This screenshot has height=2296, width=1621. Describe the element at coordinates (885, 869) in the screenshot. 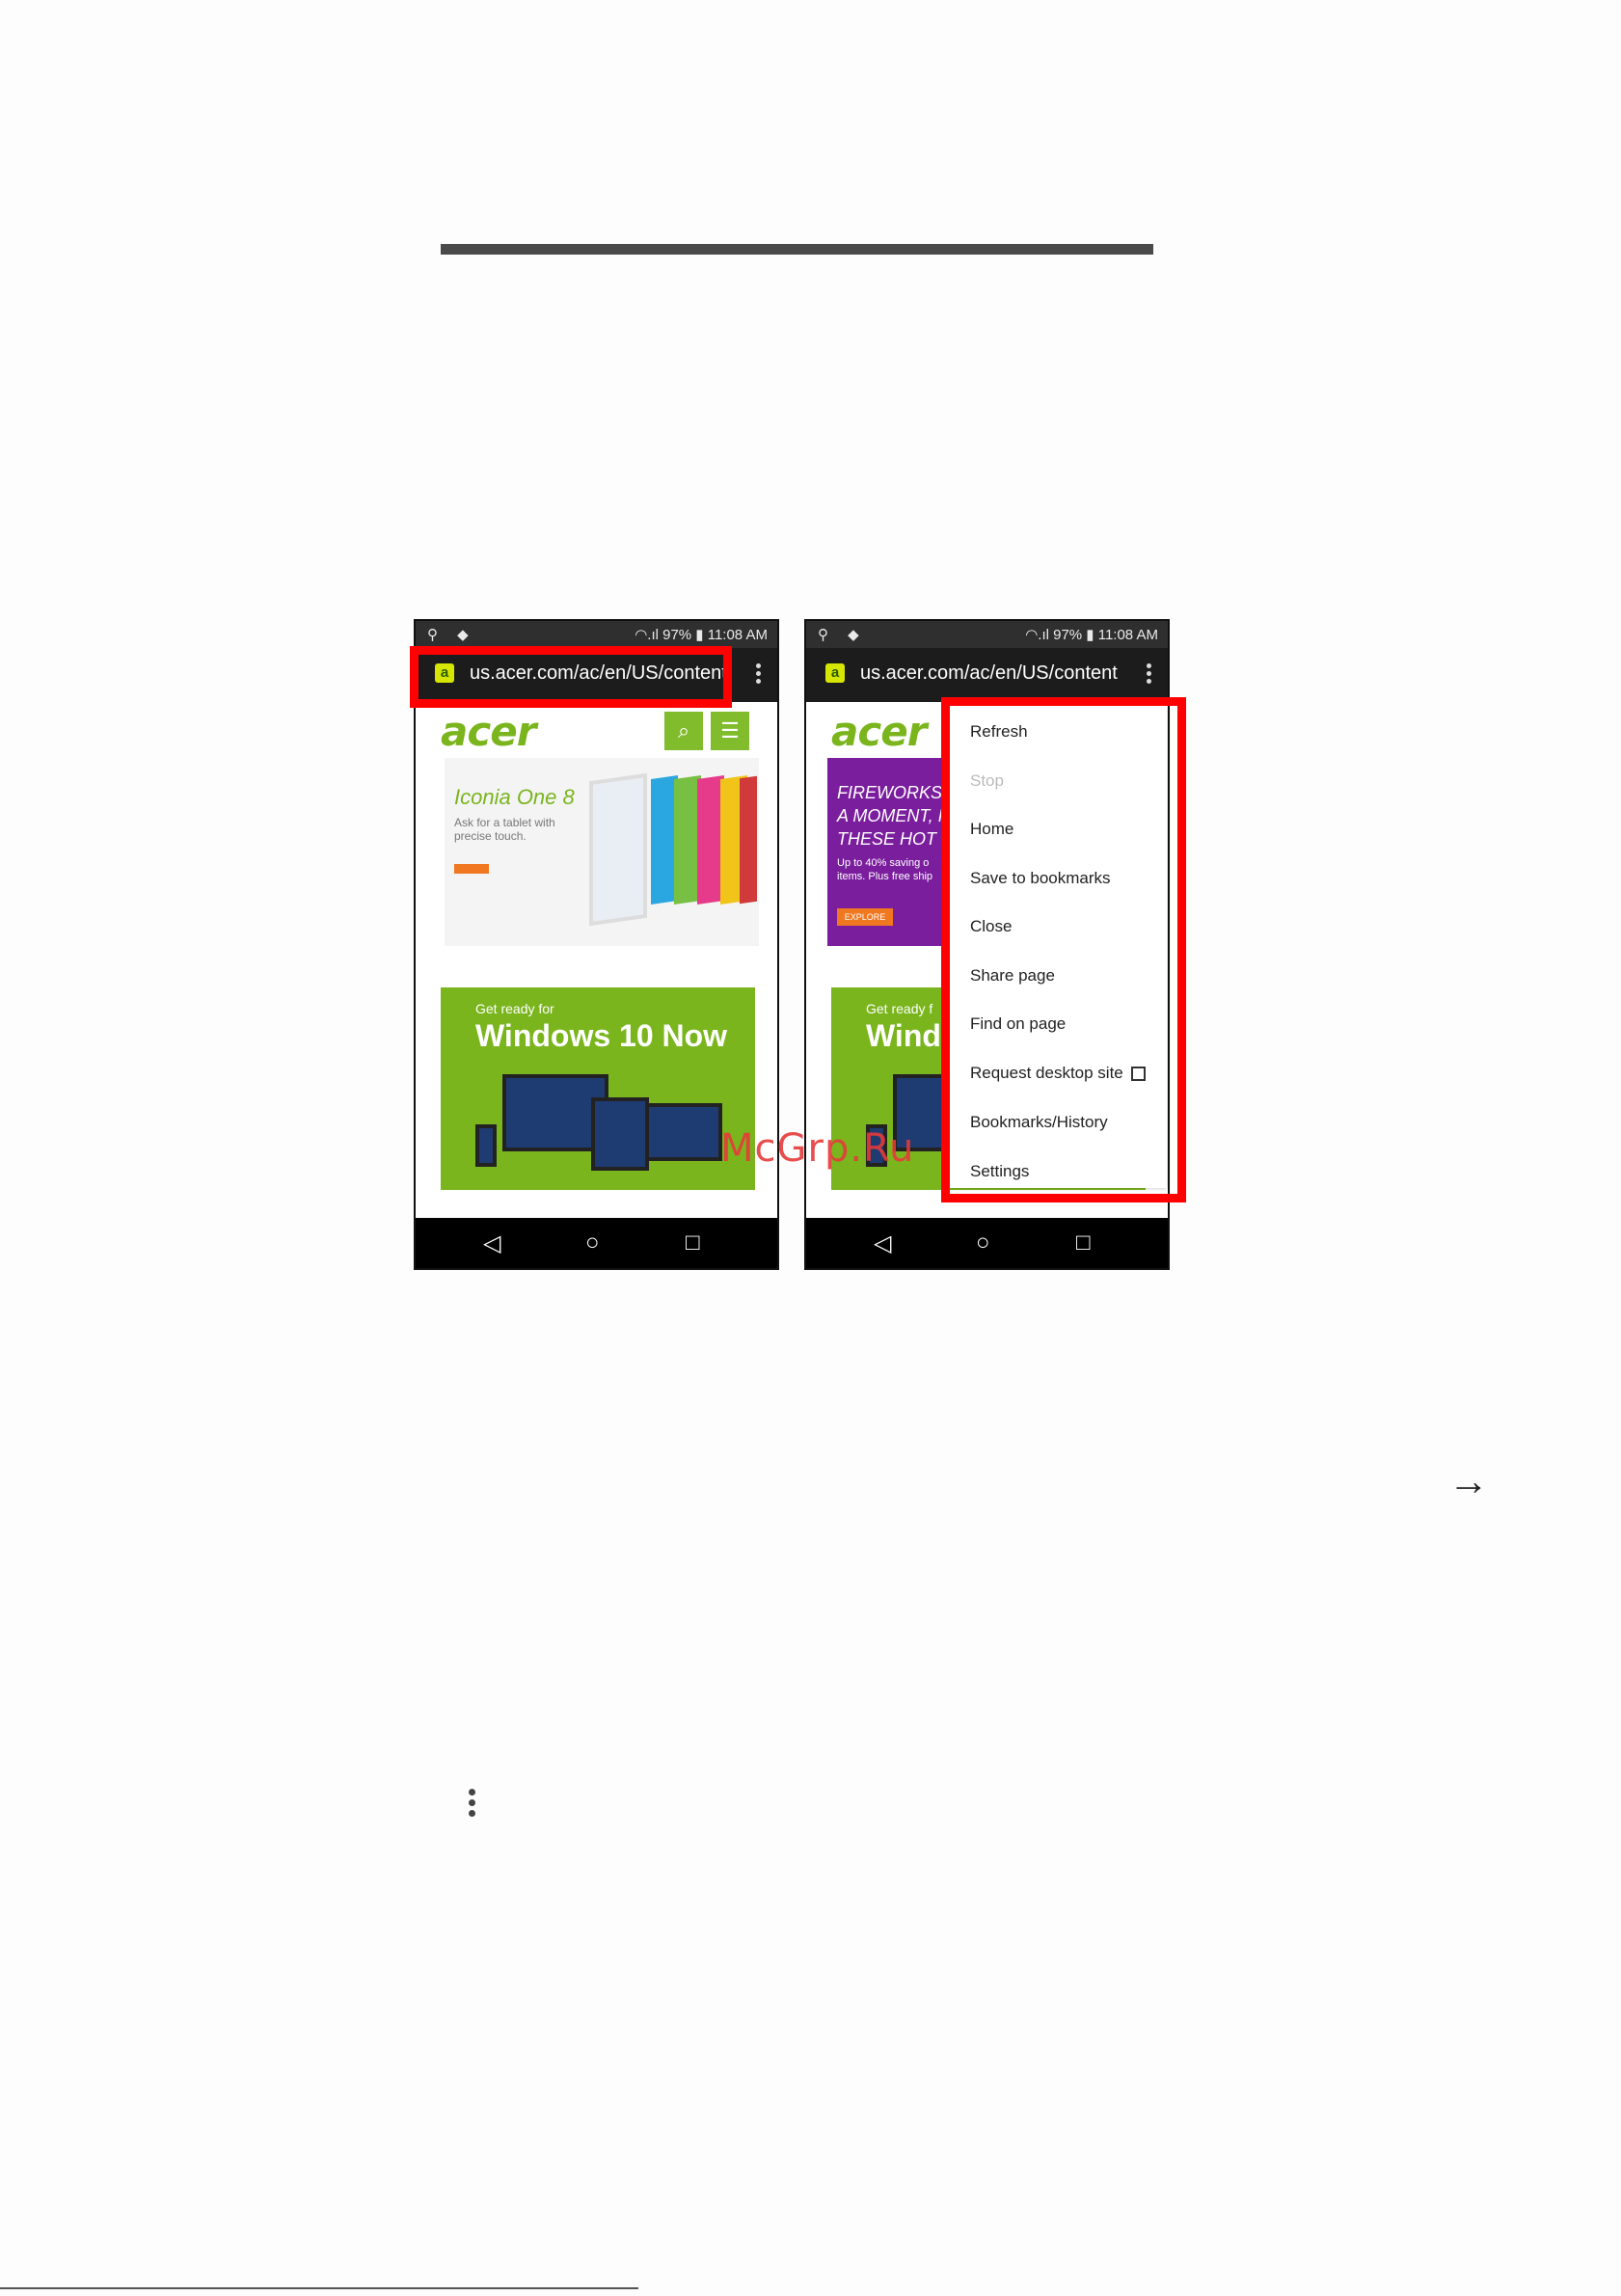

I see `banner3-text: Up to 40% saving o items. Plus free ship` at that location.